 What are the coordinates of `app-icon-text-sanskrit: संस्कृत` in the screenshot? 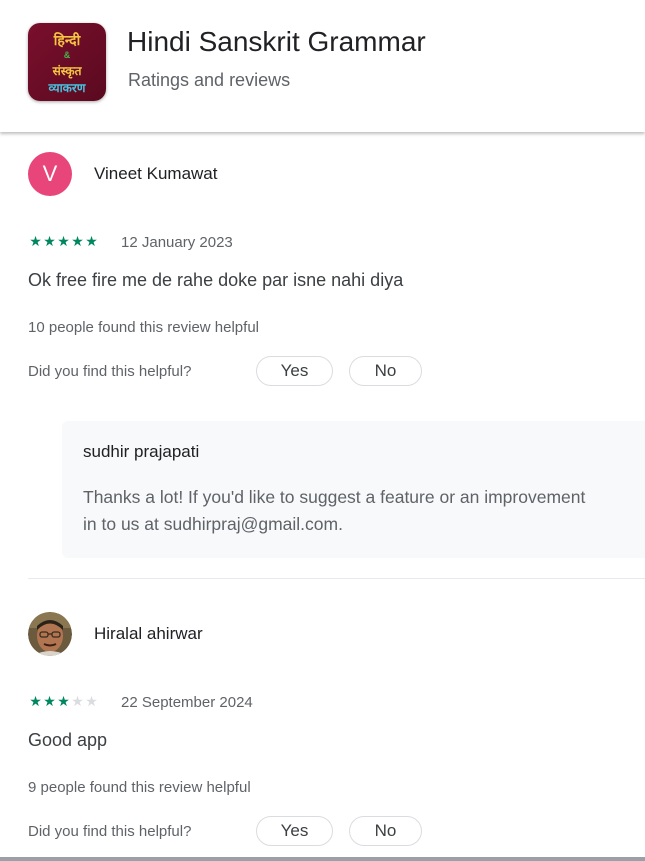 It's located at (67, 71).